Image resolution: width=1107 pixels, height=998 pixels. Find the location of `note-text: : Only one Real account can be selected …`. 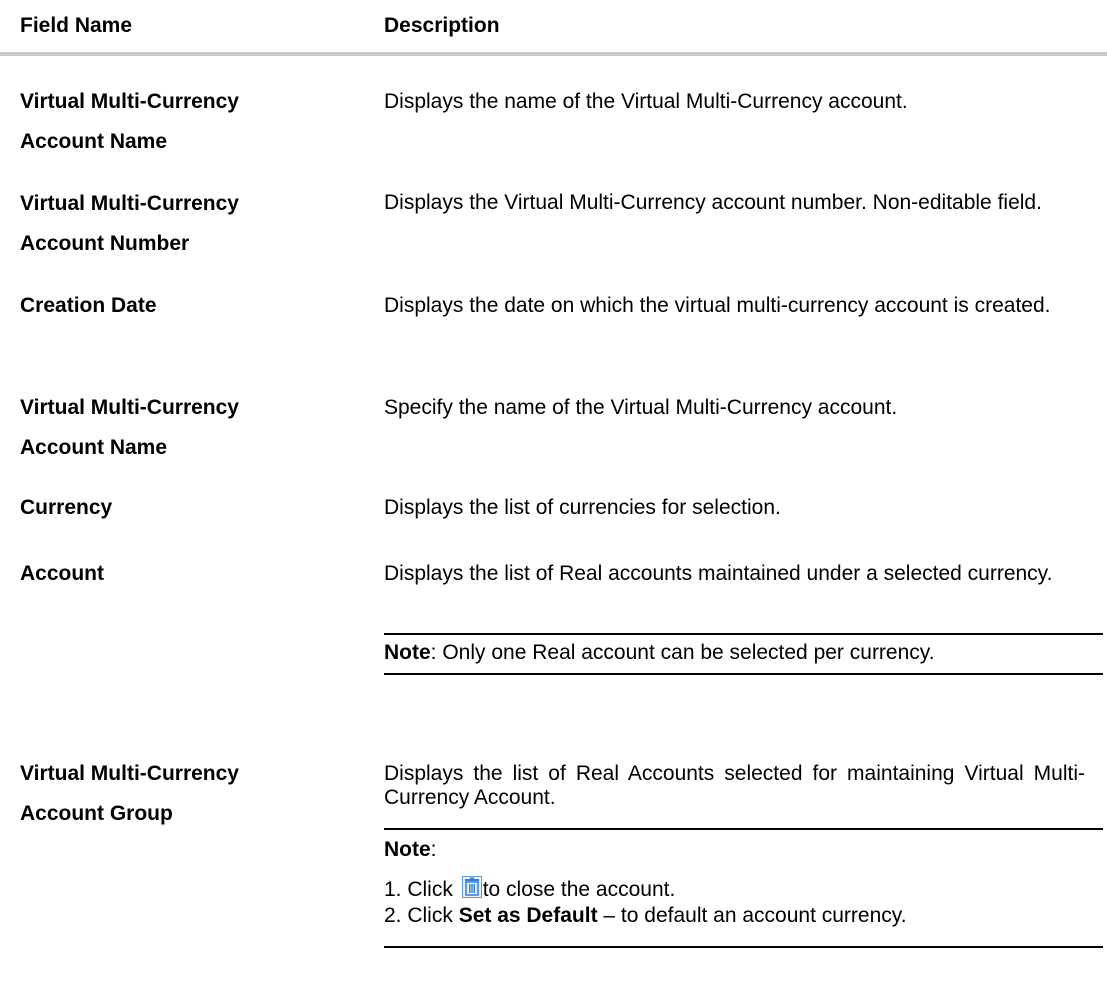

note-text: : Only one Real account can be selected … is located at coordinates (682, 652).